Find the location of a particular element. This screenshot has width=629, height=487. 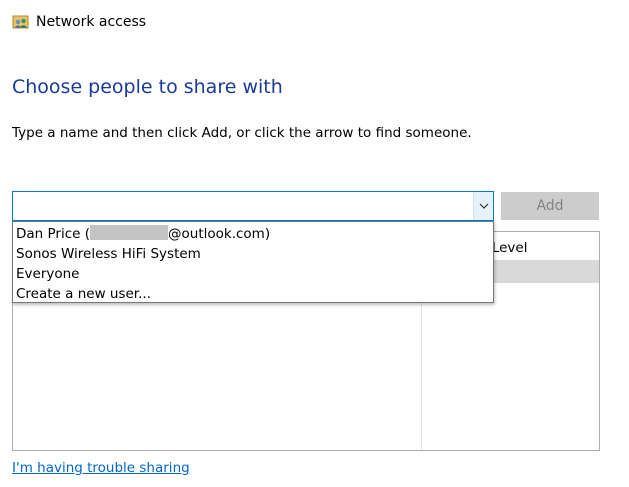

trouble-sharing-link: I'm having trouble sharing is located at coordinates (101, 468).